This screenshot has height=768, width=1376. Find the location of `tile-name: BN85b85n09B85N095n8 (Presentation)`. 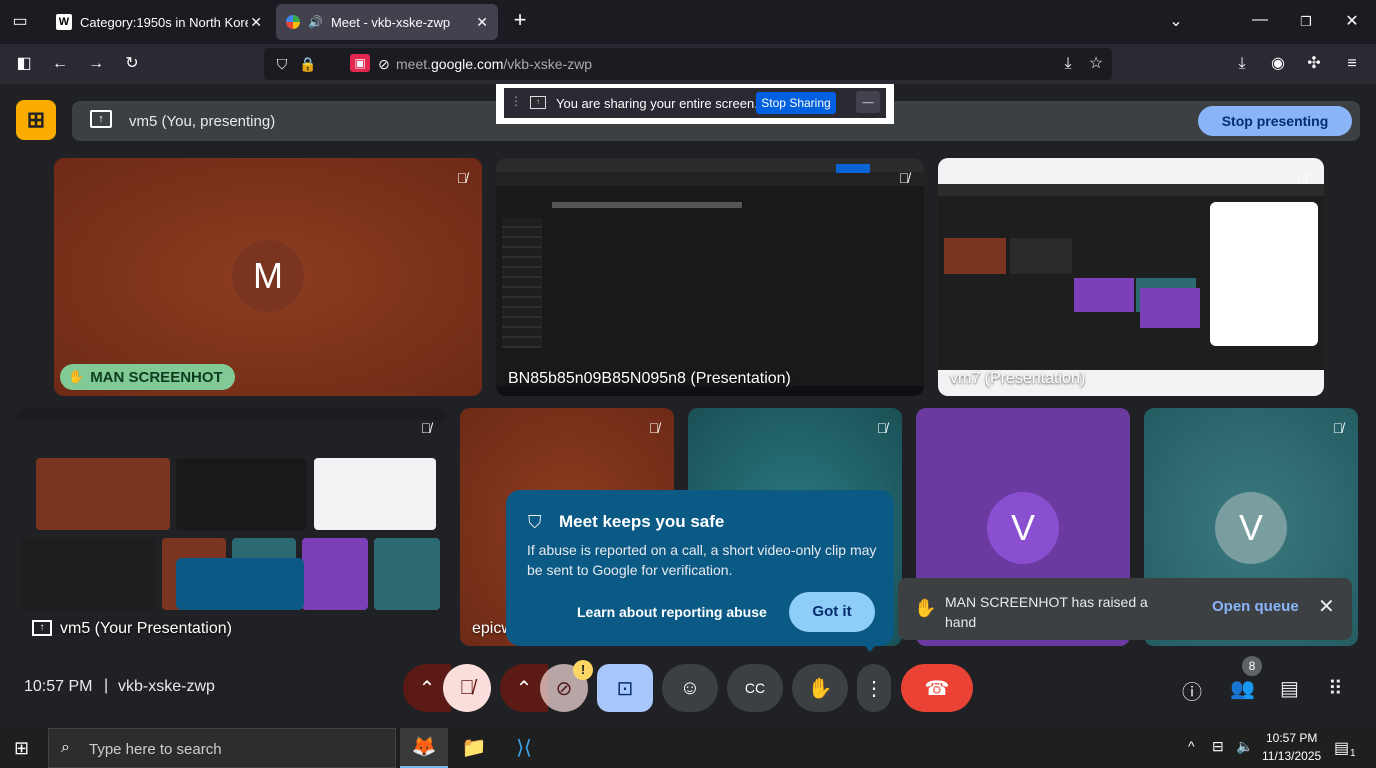

tile-name: BN85b85n09B85N095n8 (Presentation) is located at coordinates (649, 378).